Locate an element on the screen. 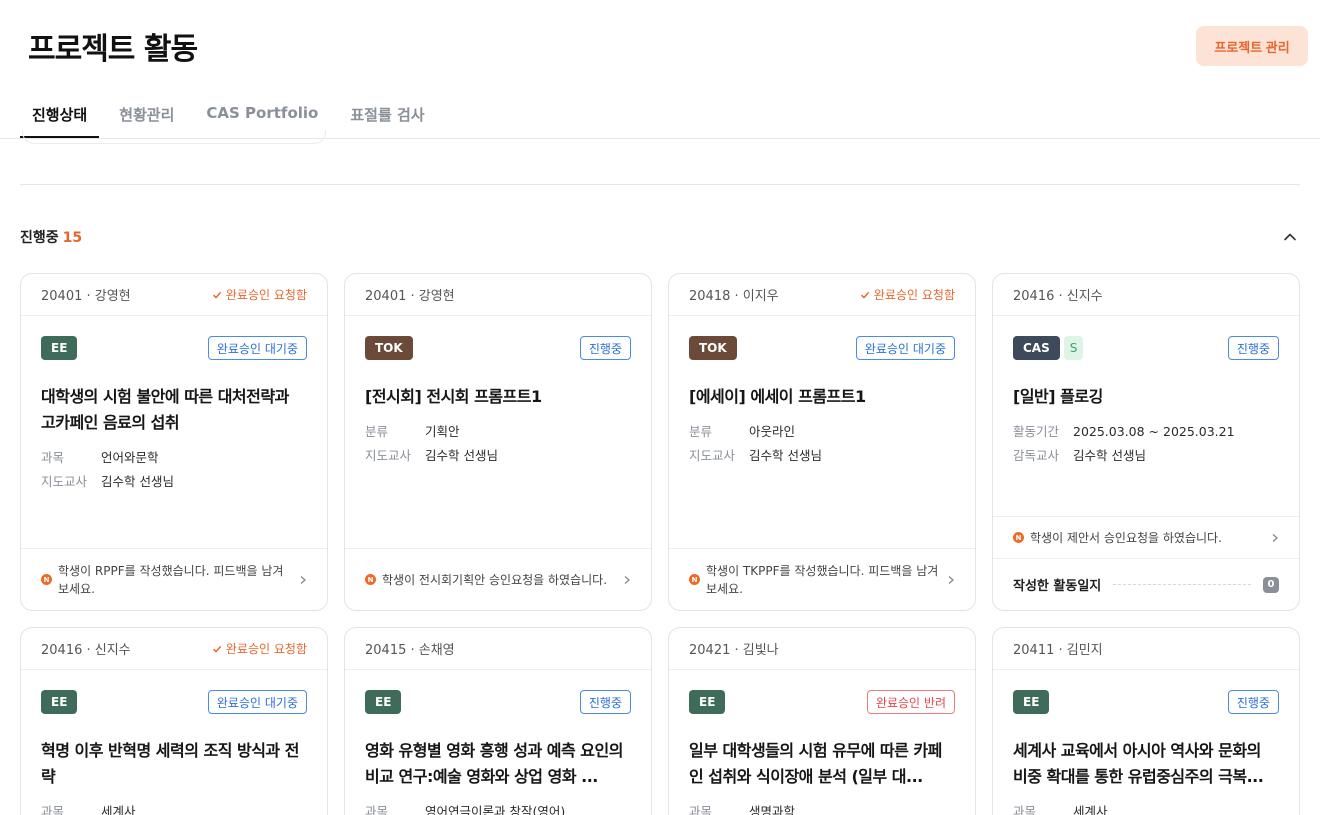 This screenshot has height=815, width=1320. student-info: 20421 · 김빛나 is located at coordinates (734, 650).